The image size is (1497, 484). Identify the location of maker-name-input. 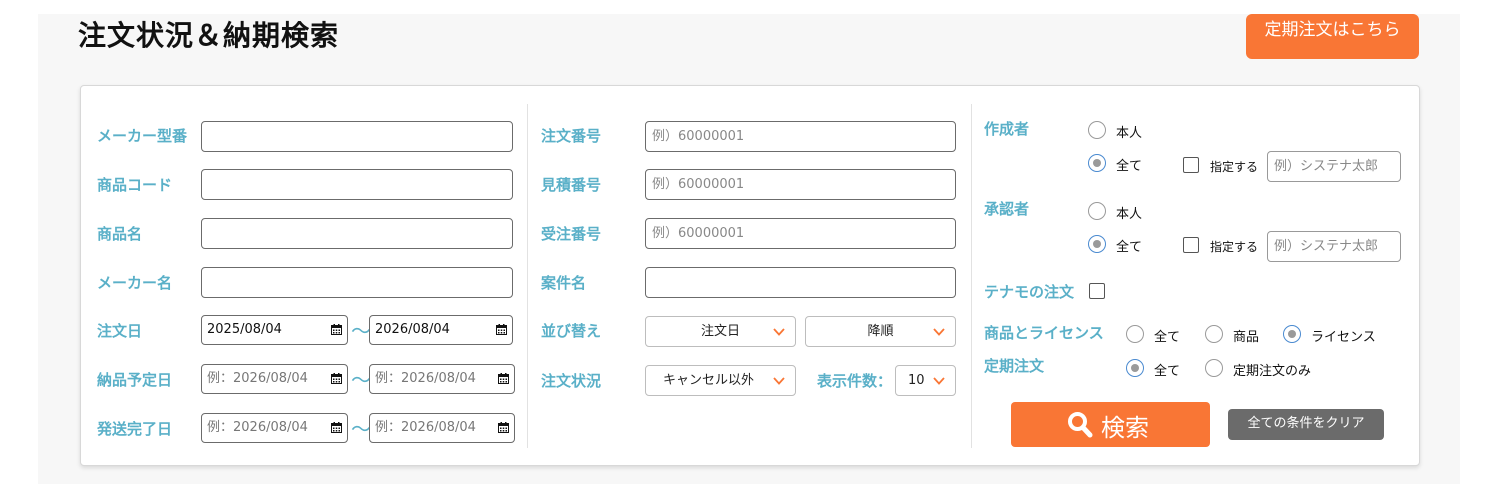
(357, 282).